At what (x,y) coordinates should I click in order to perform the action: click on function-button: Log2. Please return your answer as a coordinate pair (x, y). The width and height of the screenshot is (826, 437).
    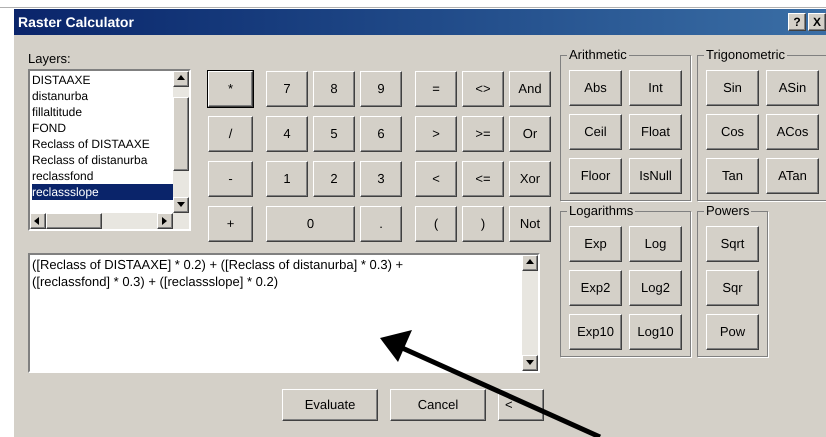
    Looking at the image, I should click on (655, 288).